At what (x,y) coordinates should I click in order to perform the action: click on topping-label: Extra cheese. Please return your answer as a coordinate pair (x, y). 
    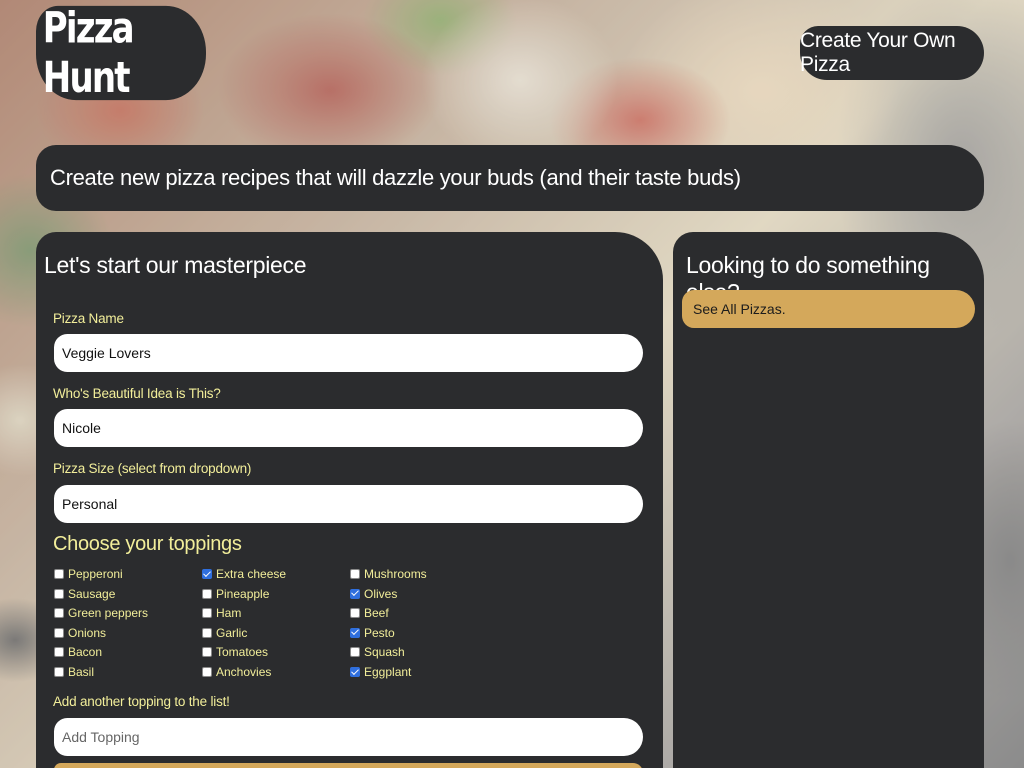
    Looking at the image, I should click on (251, 574).